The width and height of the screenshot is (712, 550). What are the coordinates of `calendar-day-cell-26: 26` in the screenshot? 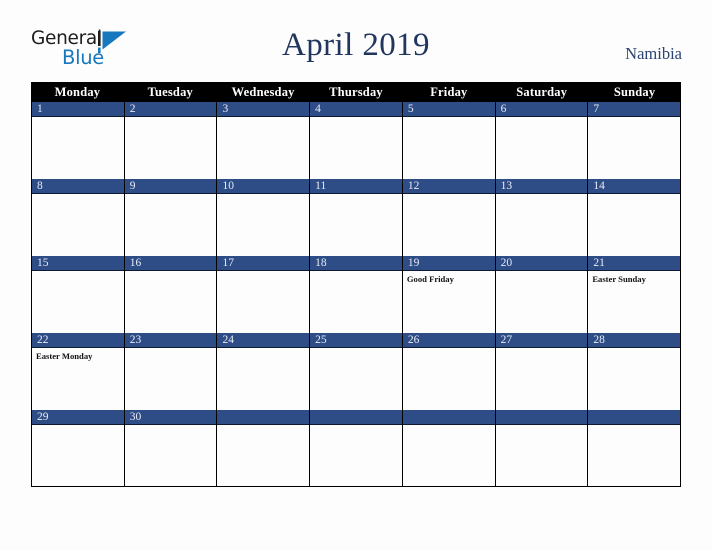 It's located at (449, 371).